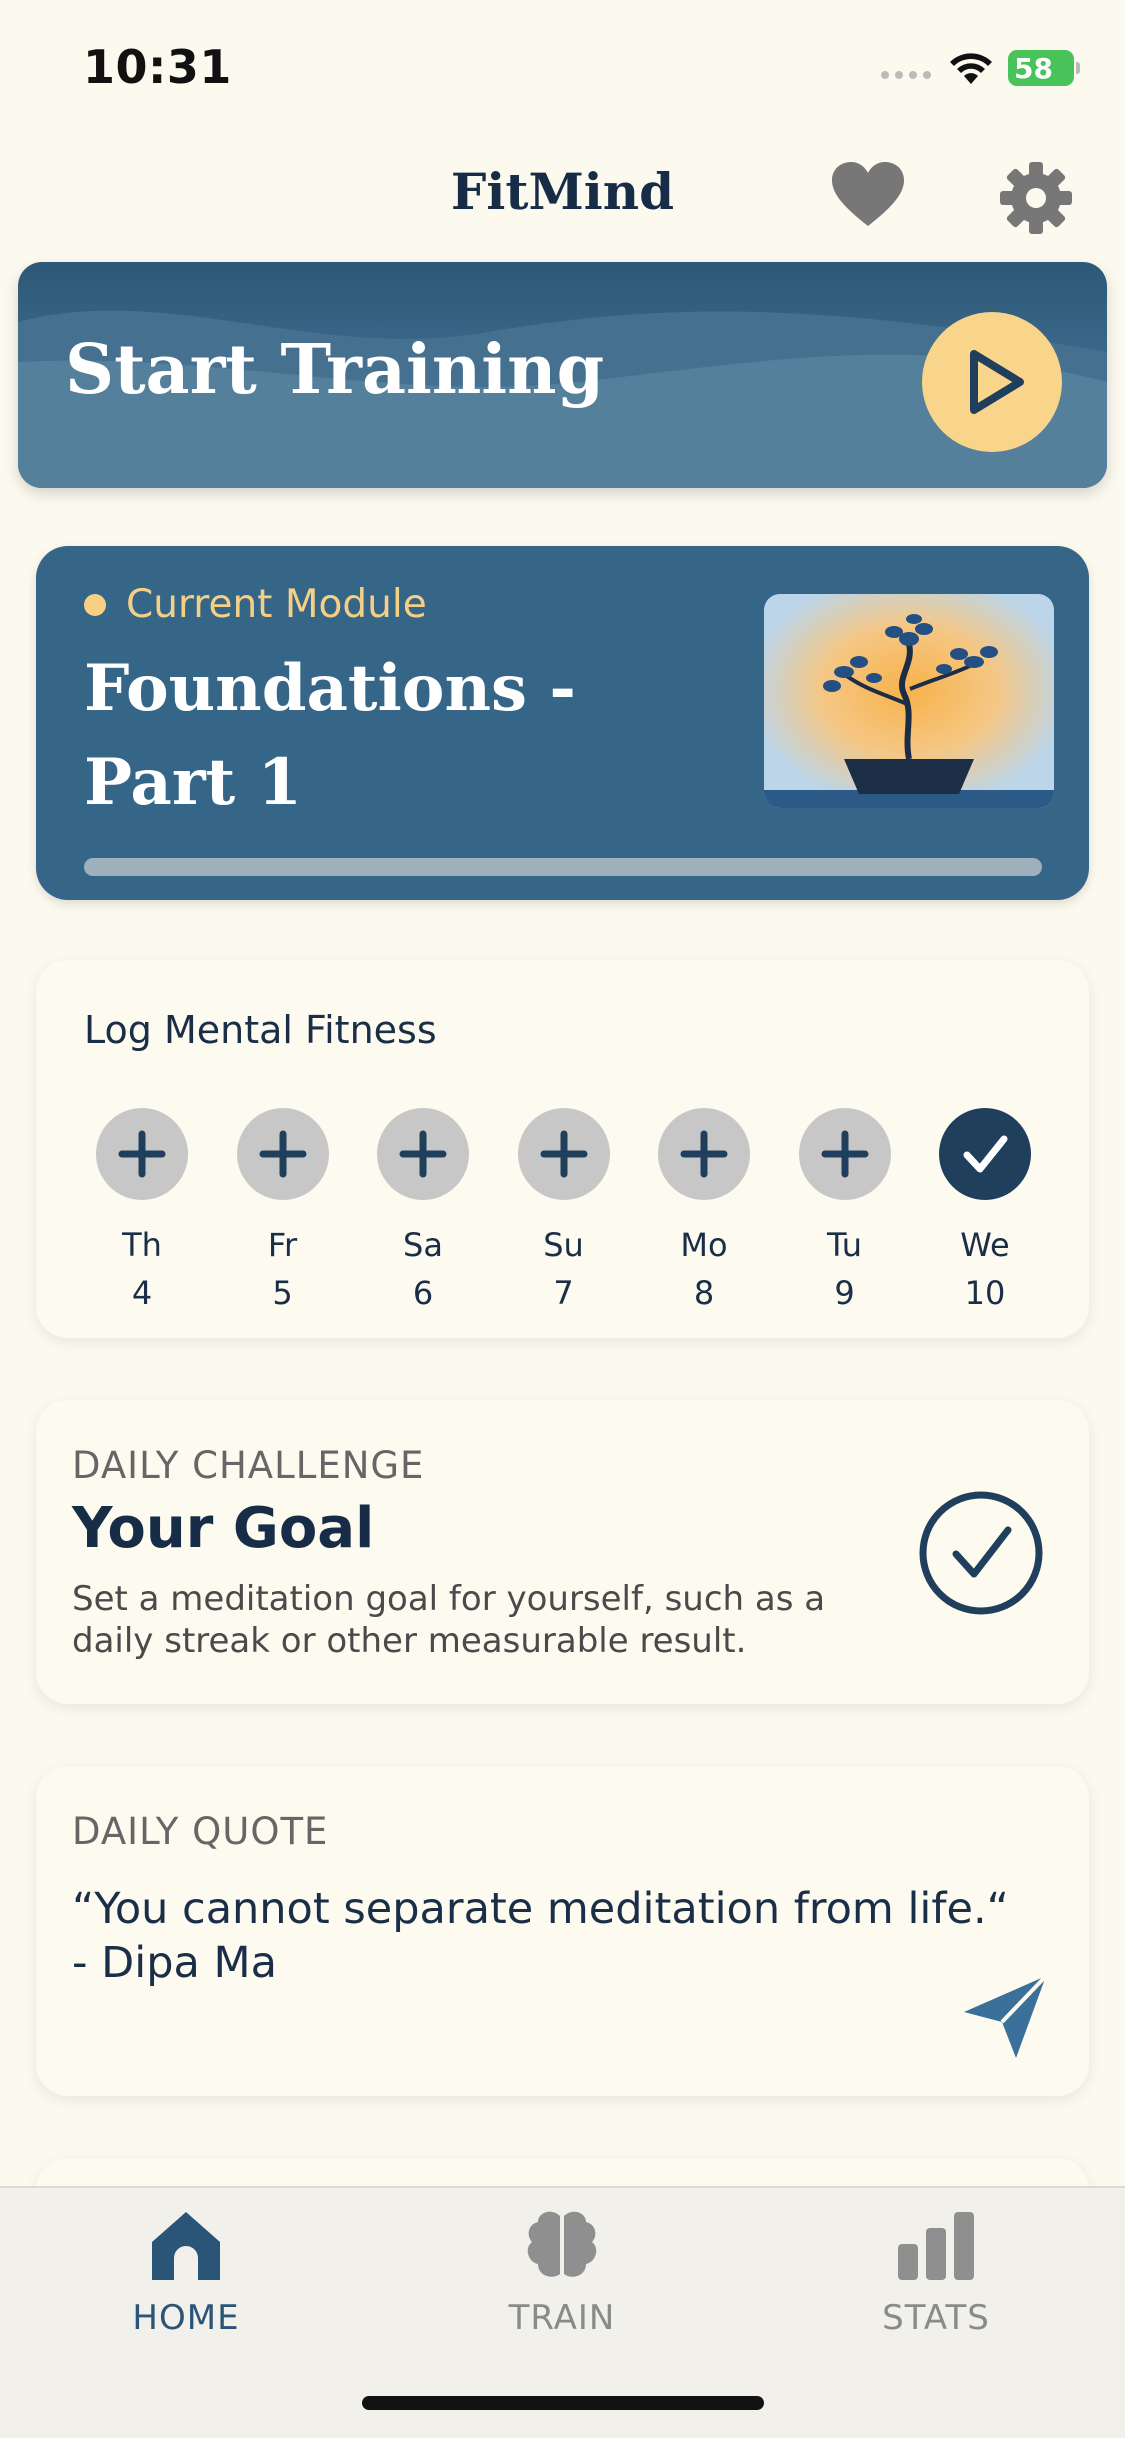 Image resolution: width=1125 pixels, height=2438 pixels. I want to click on day-number: 6, so click(423, 1293).